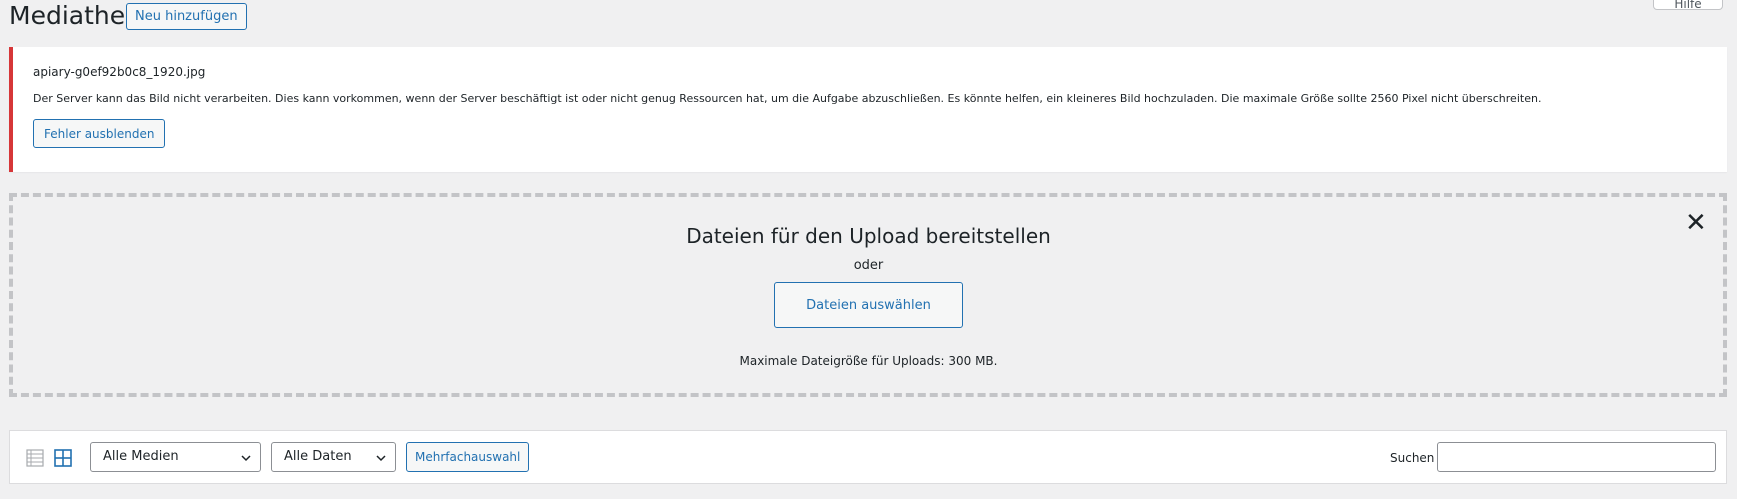 Image resolution: width=1737 pixels, height=499 pixels. What do you see at coordinates (99, 133) in the screenshot?
I see `dismiss-errors-button: Fehler ausblenden` at bounding box center [99, 133].